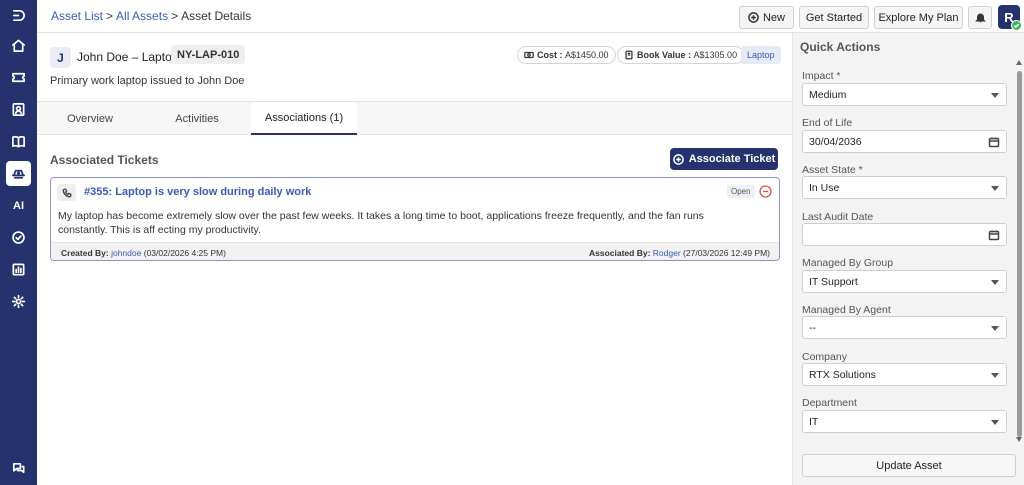  Describe the element at coordinates (1019, 62) in the screenshot. I see `scroll-up-arrow` at that location.